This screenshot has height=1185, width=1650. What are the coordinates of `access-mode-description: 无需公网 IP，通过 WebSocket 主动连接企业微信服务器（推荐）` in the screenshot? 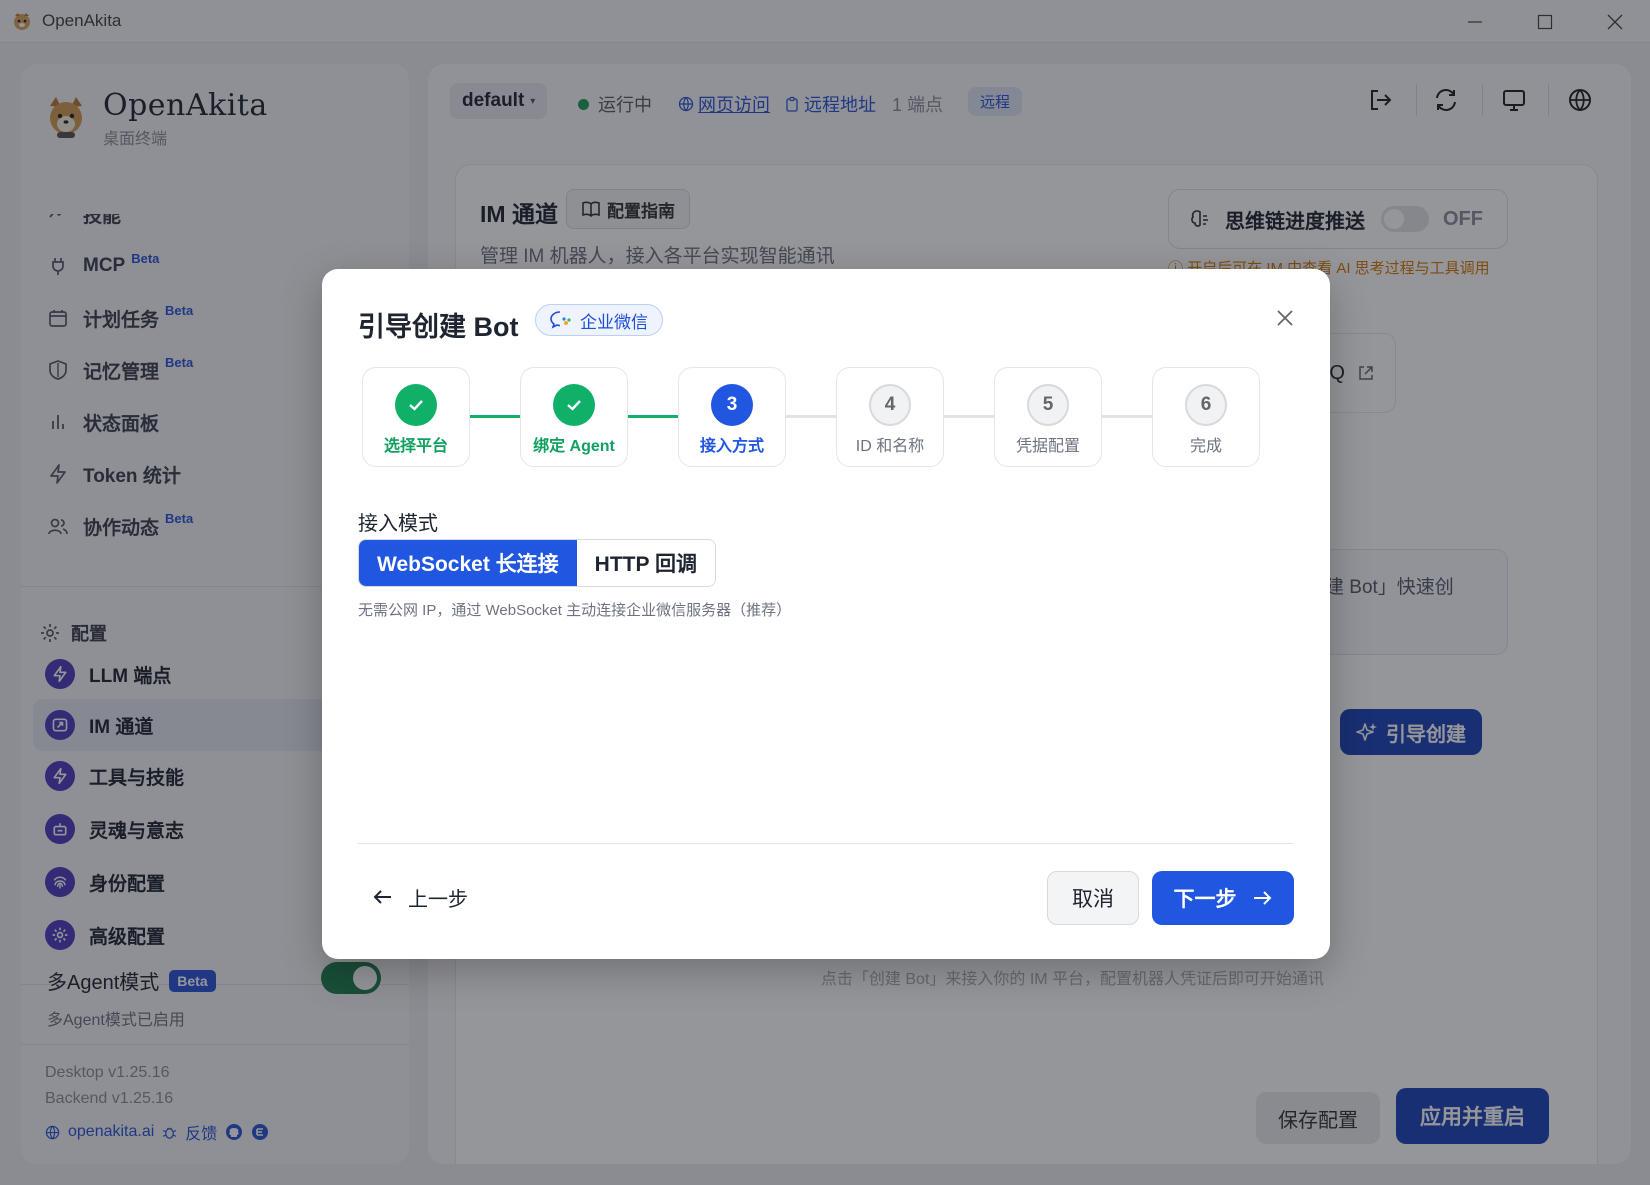 It's located at (575, 610).